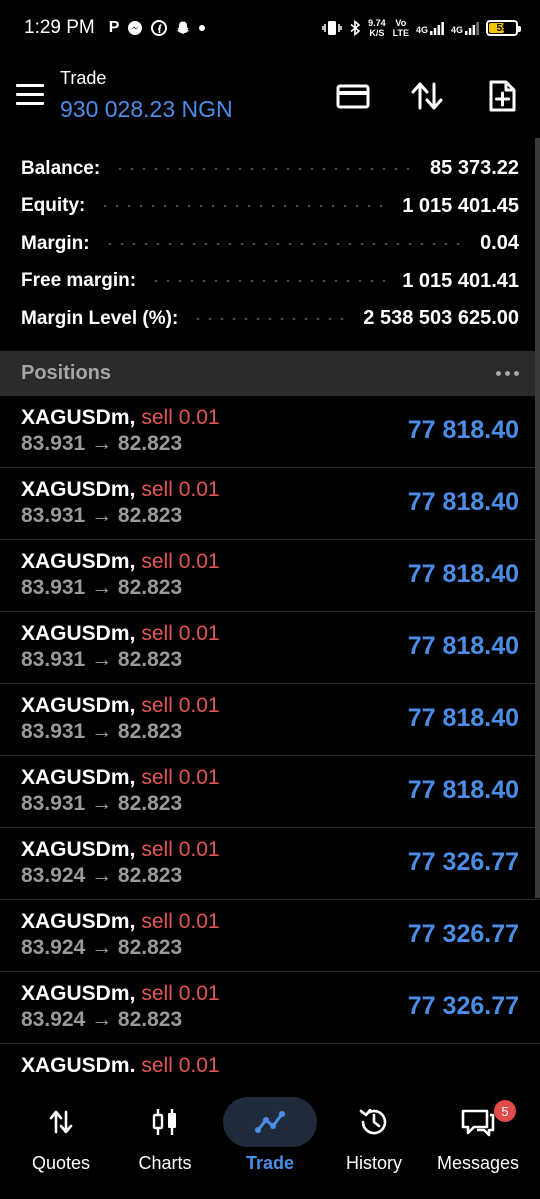  Describe the element at coordinates (270, 1163) in the screenshot. I see `nav-label: Trade` at that location.